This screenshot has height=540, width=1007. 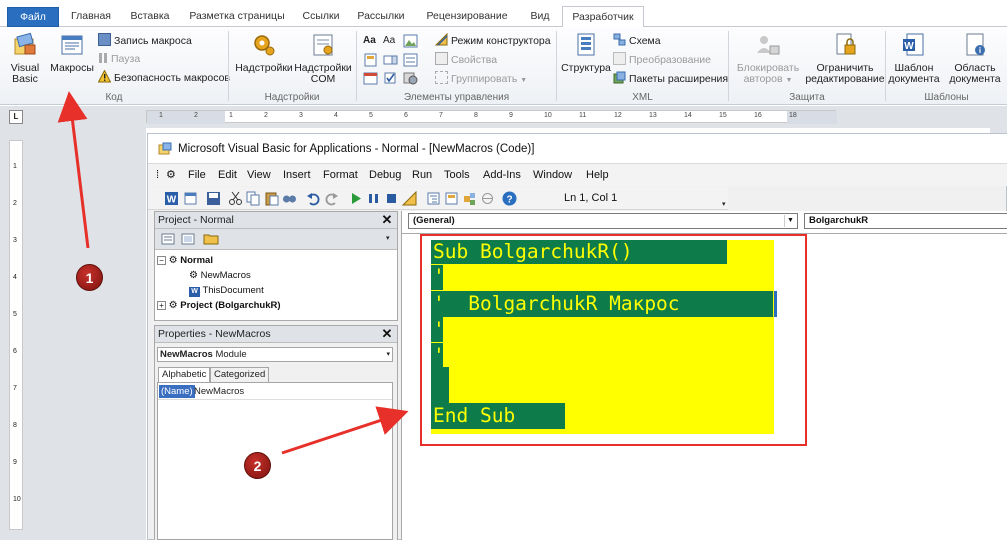 What do you see at coordinates (839, 220) in the screenshot?
I see `procedure-combo-value: BolgarchukR` at bounding box center [839, 220].